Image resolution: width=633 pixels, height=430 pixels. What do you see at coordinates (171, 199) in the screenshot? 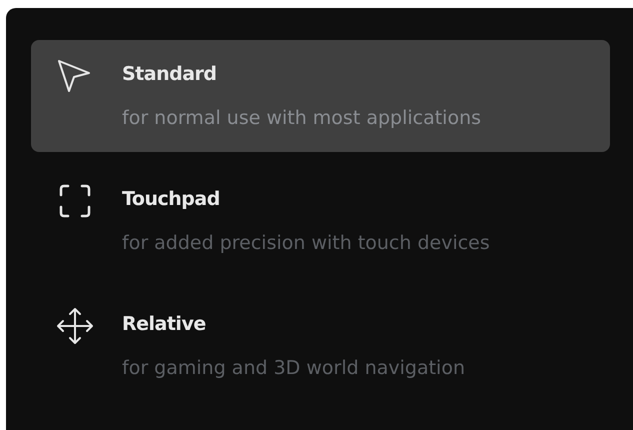
I see `option-title: Touchpad` at bounding box center [171, 199].